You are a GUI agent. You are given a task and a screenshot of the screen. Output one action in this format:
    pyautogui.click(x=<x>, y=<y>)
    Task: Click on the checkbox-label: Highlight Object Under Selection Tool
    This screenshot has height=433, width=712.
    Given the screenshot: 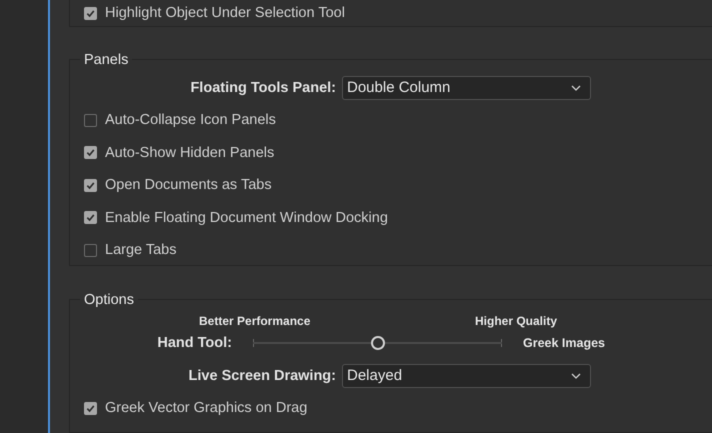 What is the action you would take?
    pyautogui.click(x=225, y=13)
    